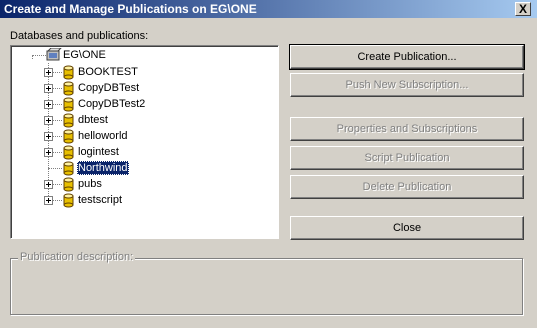 The width and height of the screenshot is (537, 328). What do you see at coordinates (108, 72) in the screenshot?
I see `tree-item-label: BOOKTEST` at bounding box center [108, 72].